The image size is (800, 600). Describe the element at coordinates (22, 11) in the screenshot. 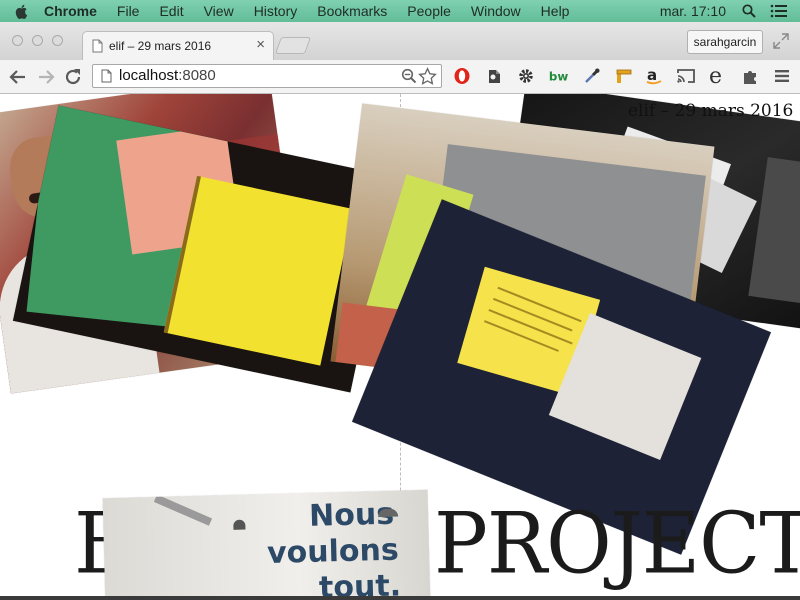

I see `apple-icon` at that location.